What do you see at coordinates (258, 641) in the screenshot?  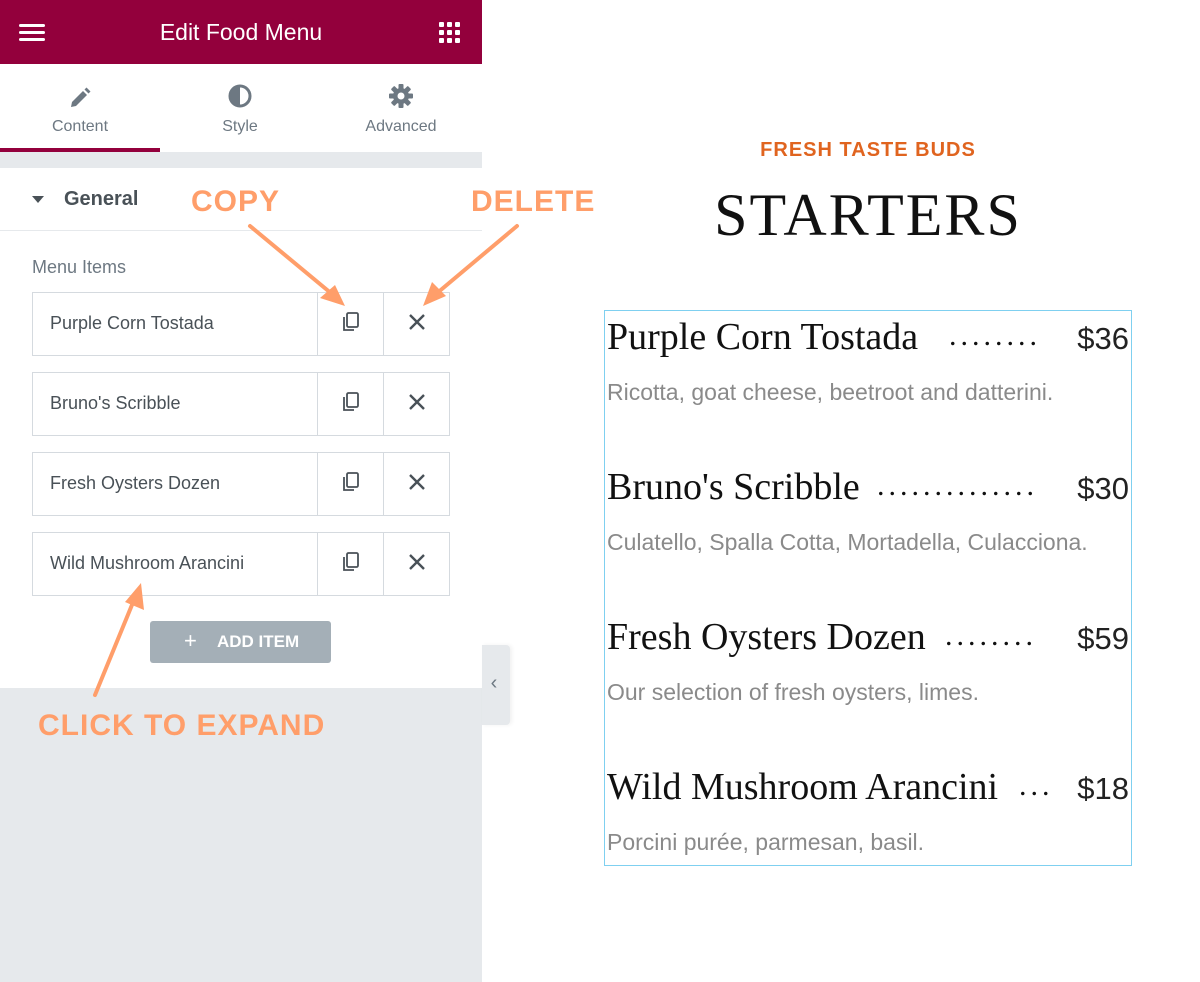 I see `add-item-label: ADD ITEM` at bounding box center [258, 641].